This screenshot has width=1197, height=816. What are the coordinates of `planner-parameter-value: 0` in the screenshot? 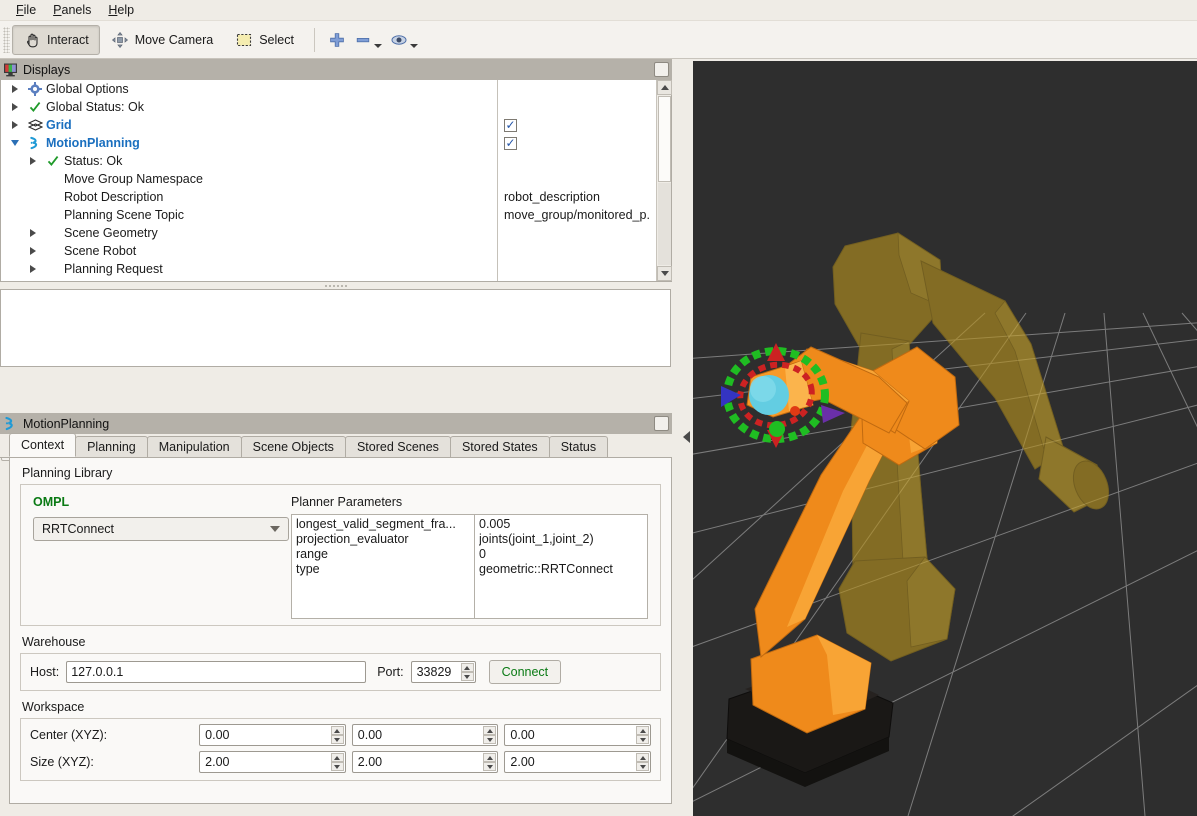 It's located at (561, 554).